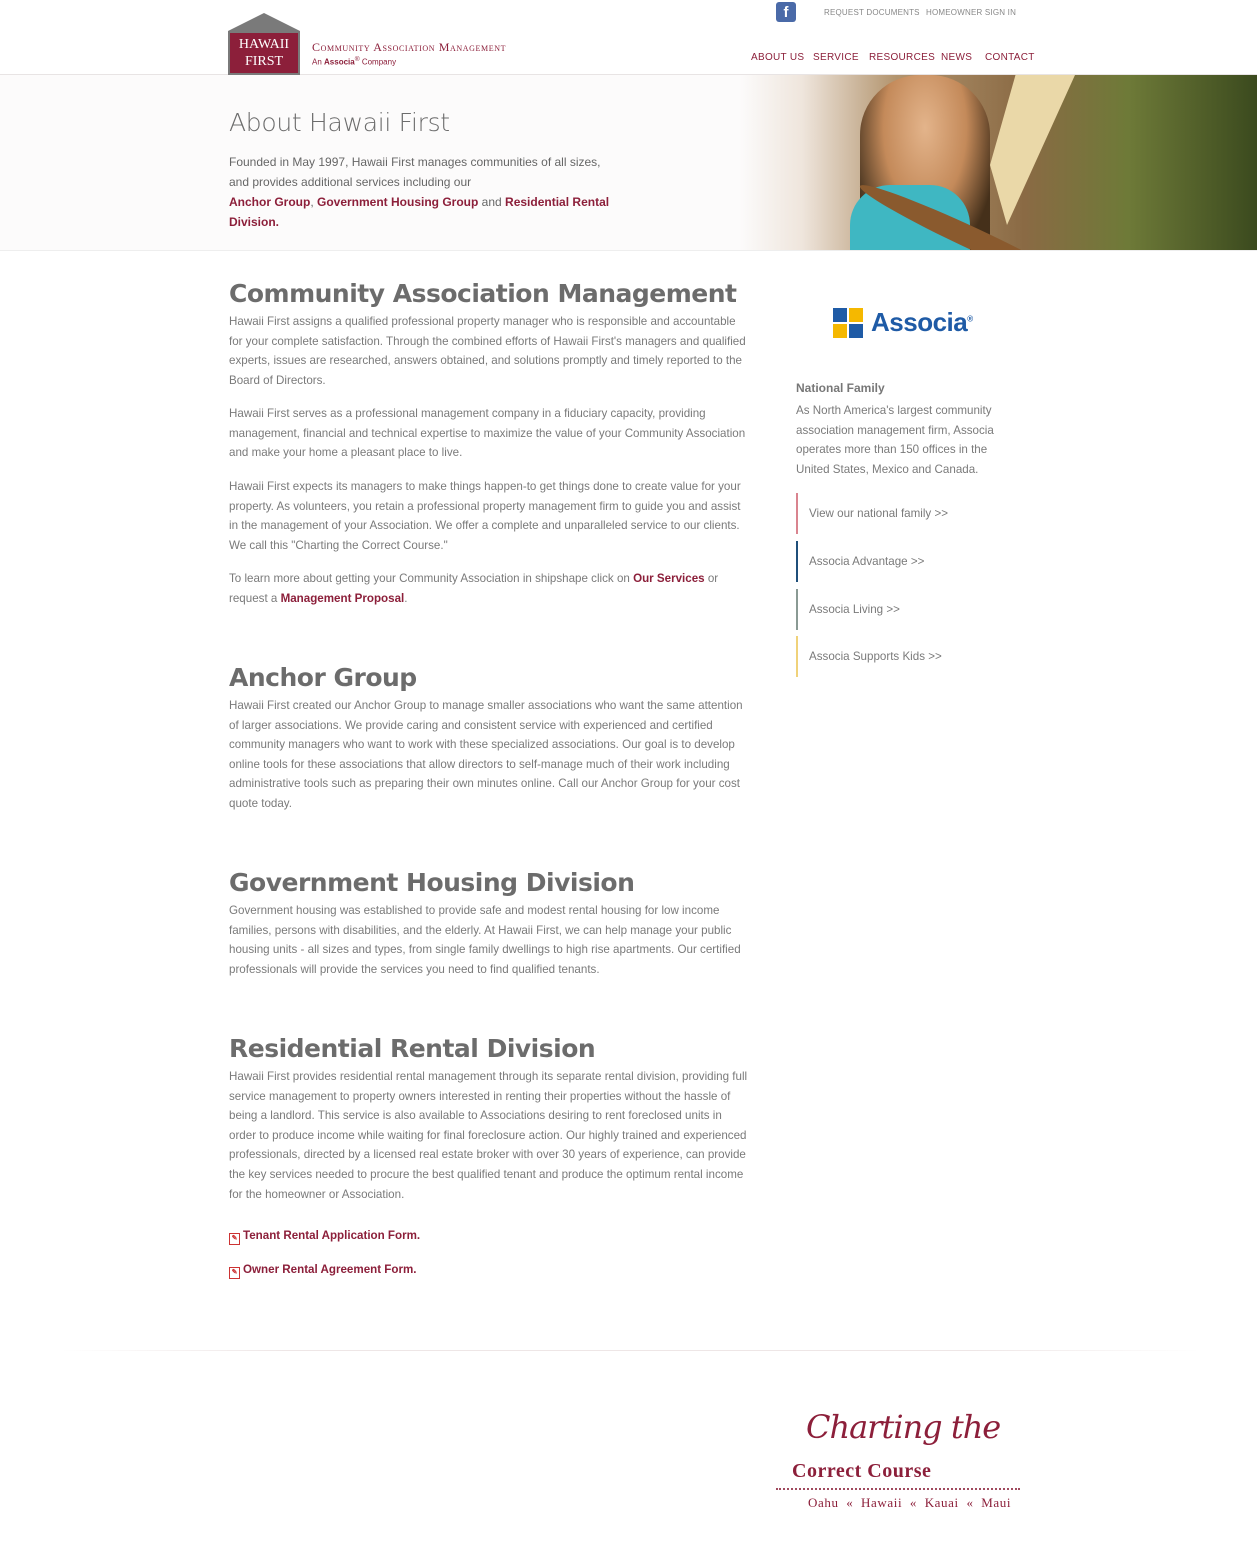 The image size is (1257, 1561). What do you see at coordinates (343, 598) in the screenshot?
I see `management-proposal-link: Management Proposal` at bounding box center [343, 598].